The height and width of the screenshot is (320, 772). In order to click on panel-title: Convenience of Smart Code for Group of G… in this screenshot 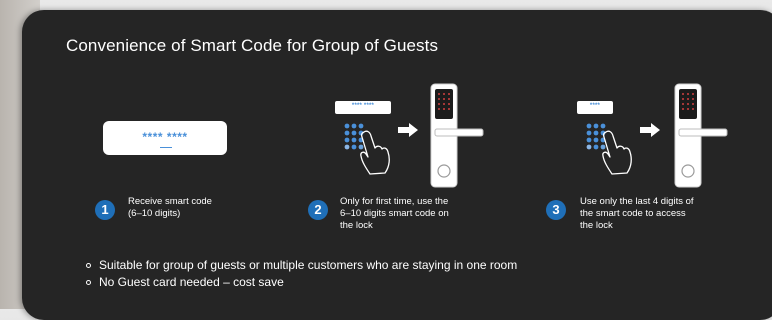, I will do `click(252, 45)`.